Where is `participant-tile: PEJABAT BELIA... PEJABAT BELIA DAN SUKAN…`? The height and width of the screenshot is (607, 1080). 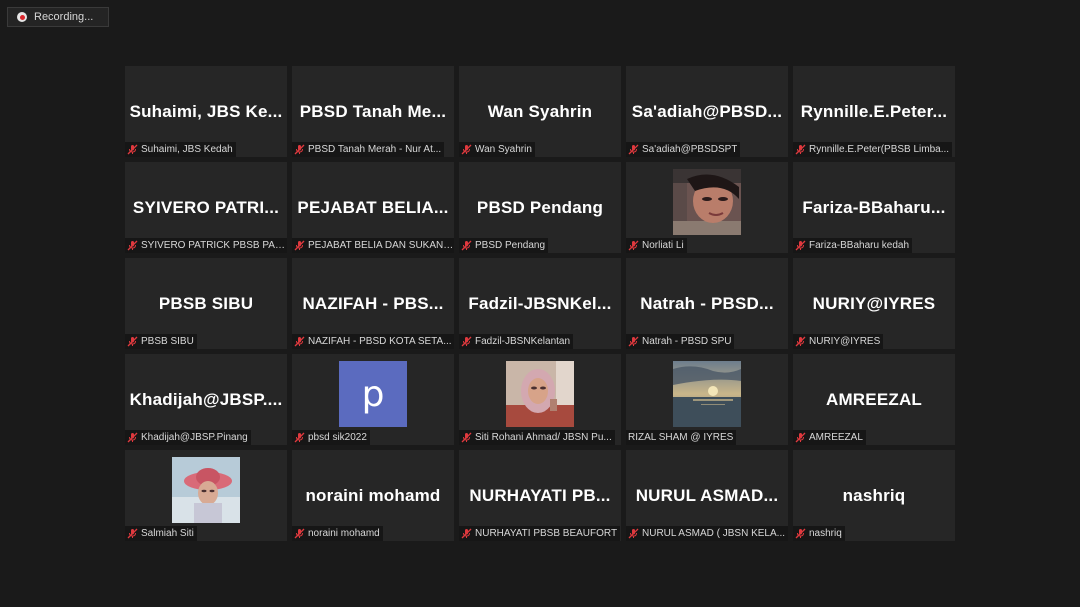
participant-tile: PEJABAT BELIA... PEJABAT BELIA DAN SUKAN… is located at coordinates (373, 207).